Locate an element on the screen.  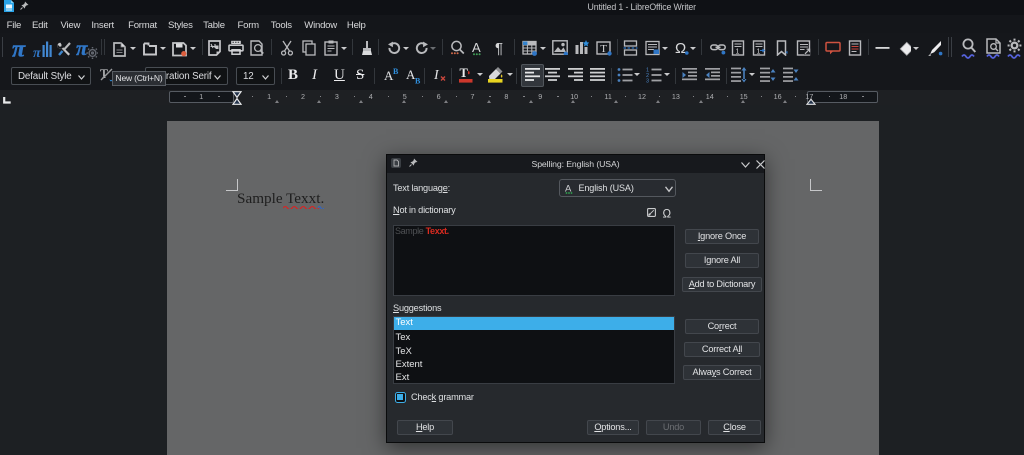
svg-text: 3 is located at coordinates (647, 81).